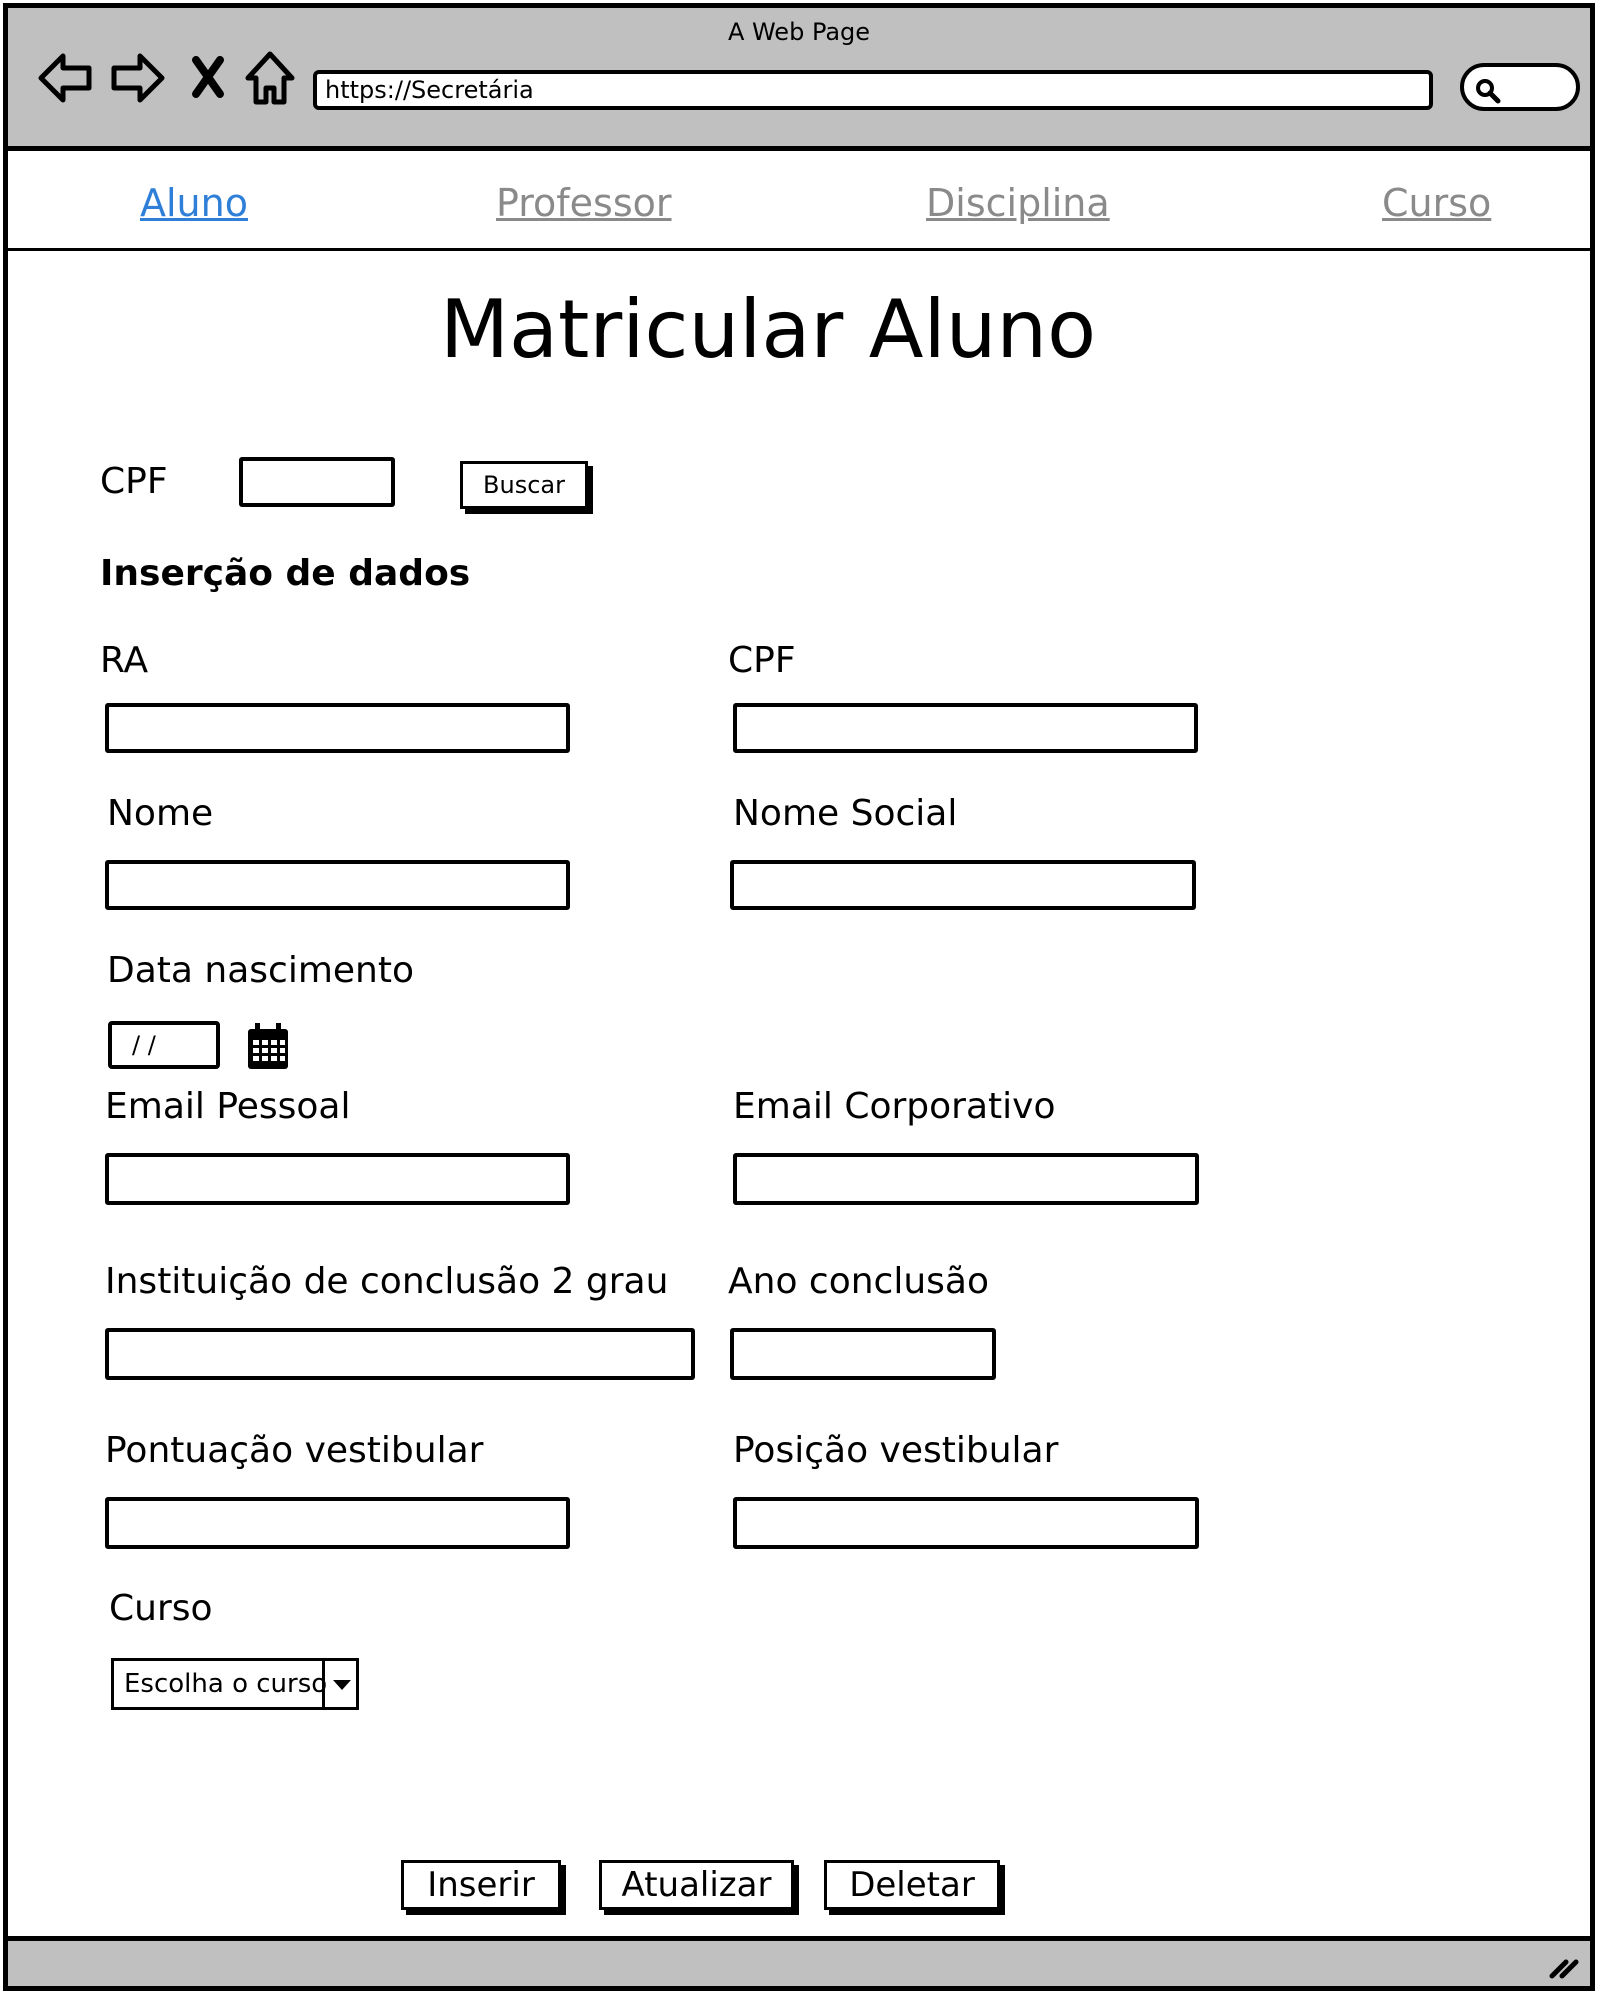 Image resolution: width=1600 pixels, height=1996 pixels. Describe the element at coordinates (387, 1281) in the screenshot. I see `instituicao-label: Instituição de conclusão 2 grau` at that location.